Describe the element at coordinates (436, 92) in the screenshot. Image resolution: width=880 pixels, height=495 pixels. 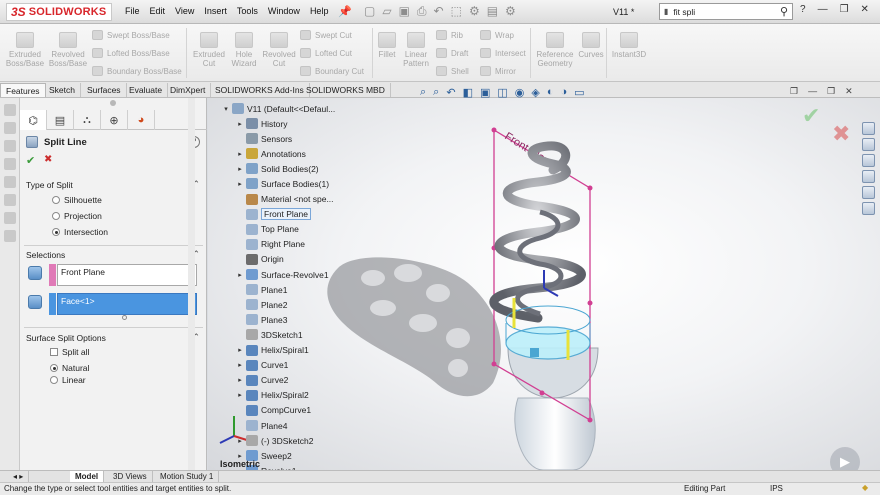
I see `zoom-area-icon: ⌕` at that location.